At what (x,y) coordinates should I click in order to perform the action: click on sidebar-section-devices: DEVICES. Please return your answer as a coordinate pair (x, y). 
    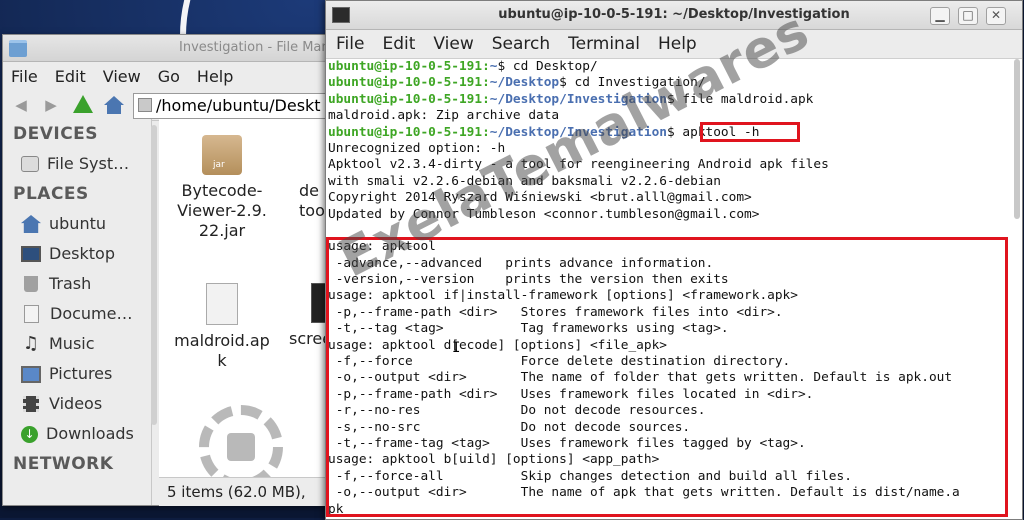
    Looking at the image, I should click on (56, 134).